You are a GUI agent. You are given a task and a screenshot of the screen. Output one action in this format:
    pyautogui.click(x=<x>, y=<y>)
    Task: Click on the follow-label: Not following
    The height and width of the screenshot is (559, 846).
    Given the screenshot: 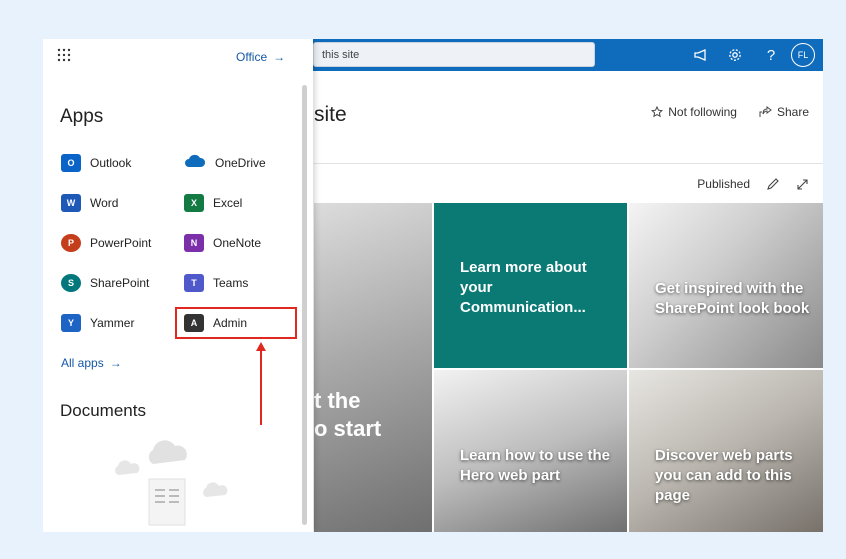 What is the action you would take?
    pyautogui.click(x=702, y=112)
    